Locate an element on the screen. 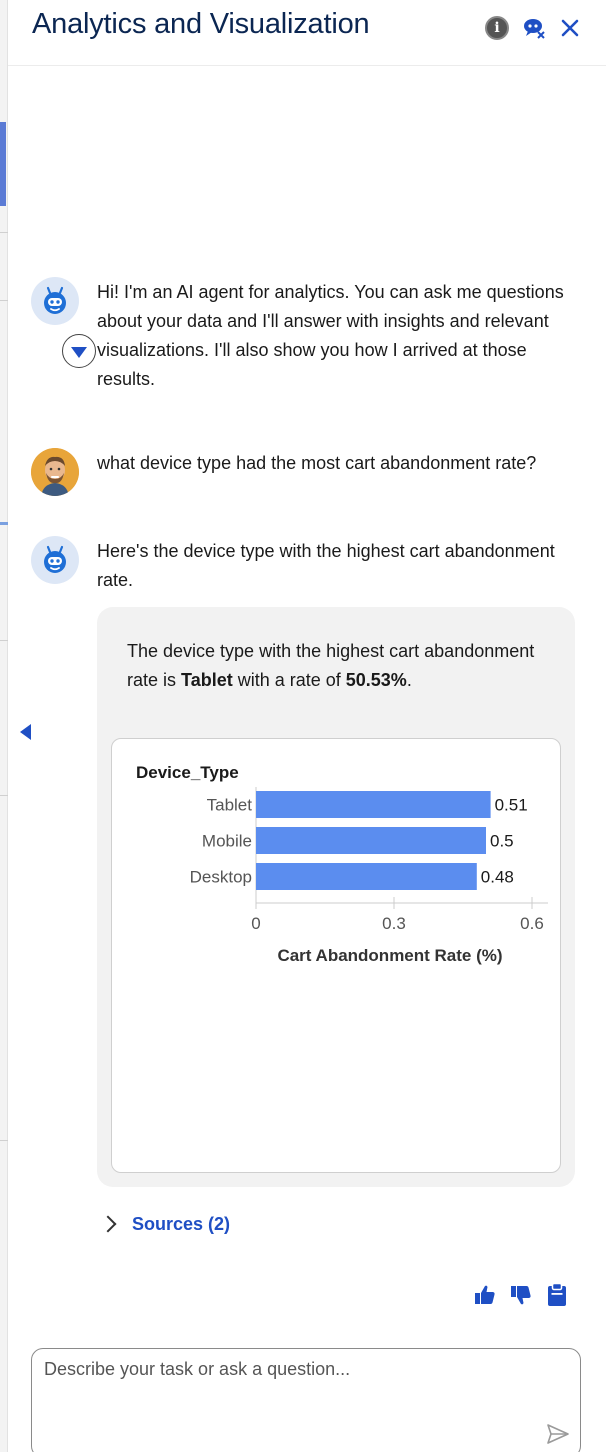 This screenshot has width=606, height=1452. background-app-edge is located at coordinates (4, 726).